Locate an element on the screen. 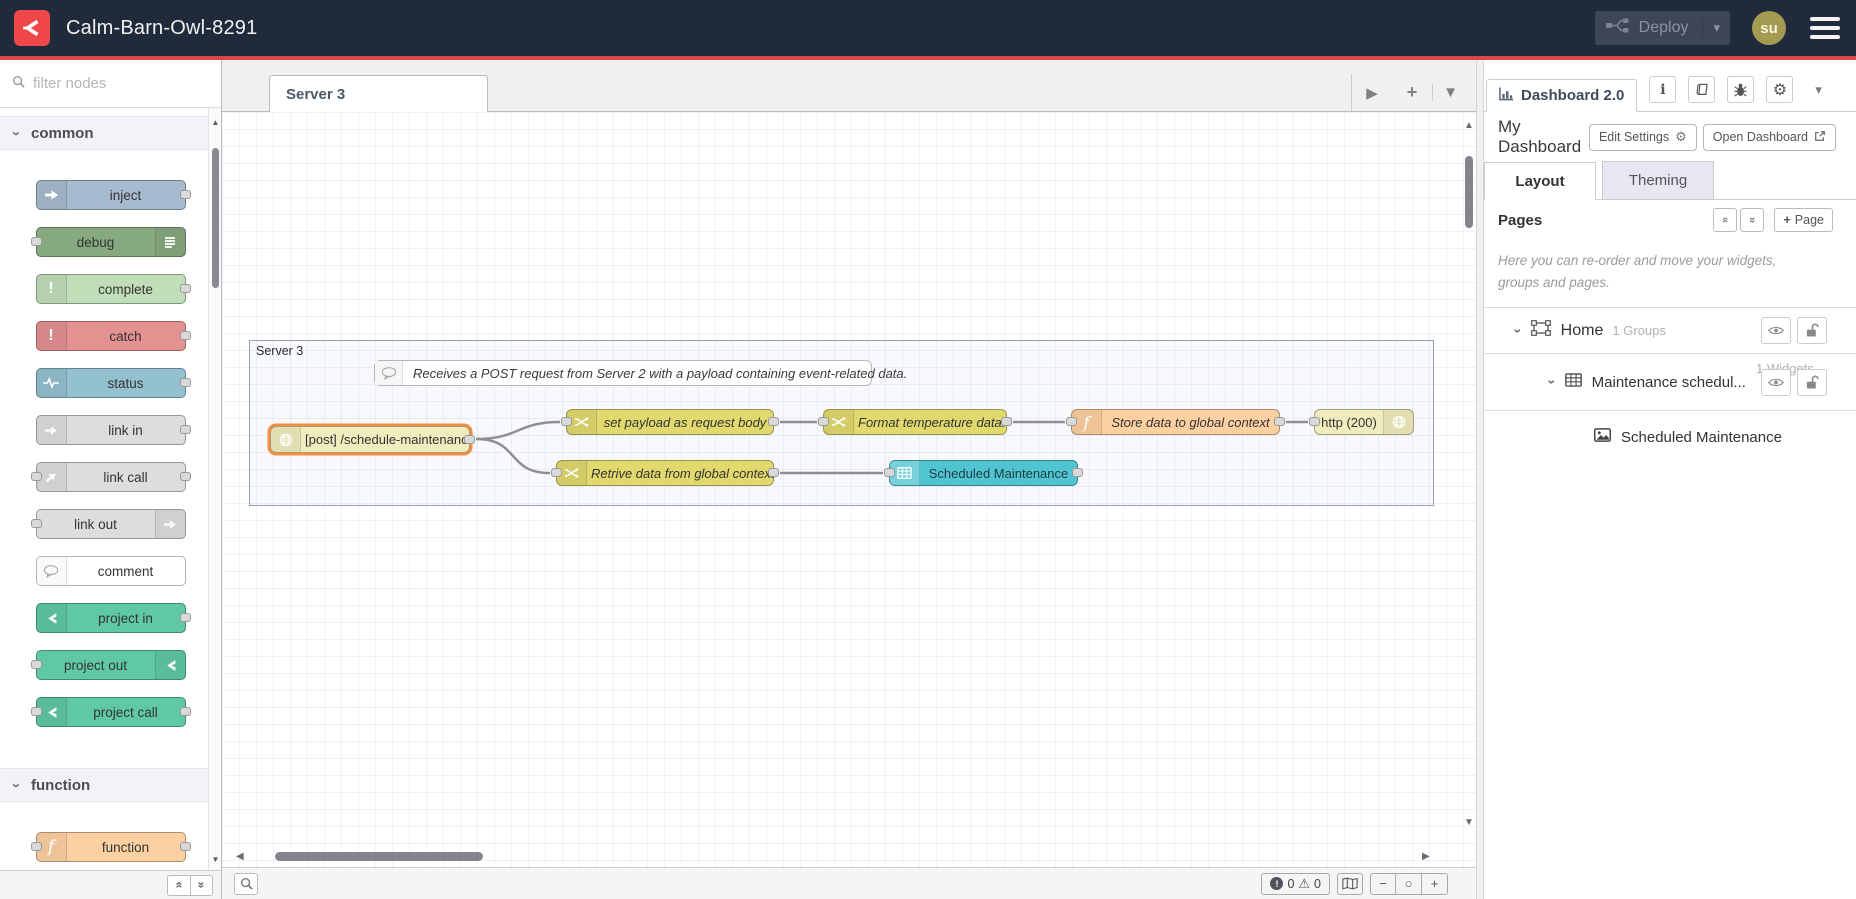  debug-bug-button is located at coordinates (1741, 89).